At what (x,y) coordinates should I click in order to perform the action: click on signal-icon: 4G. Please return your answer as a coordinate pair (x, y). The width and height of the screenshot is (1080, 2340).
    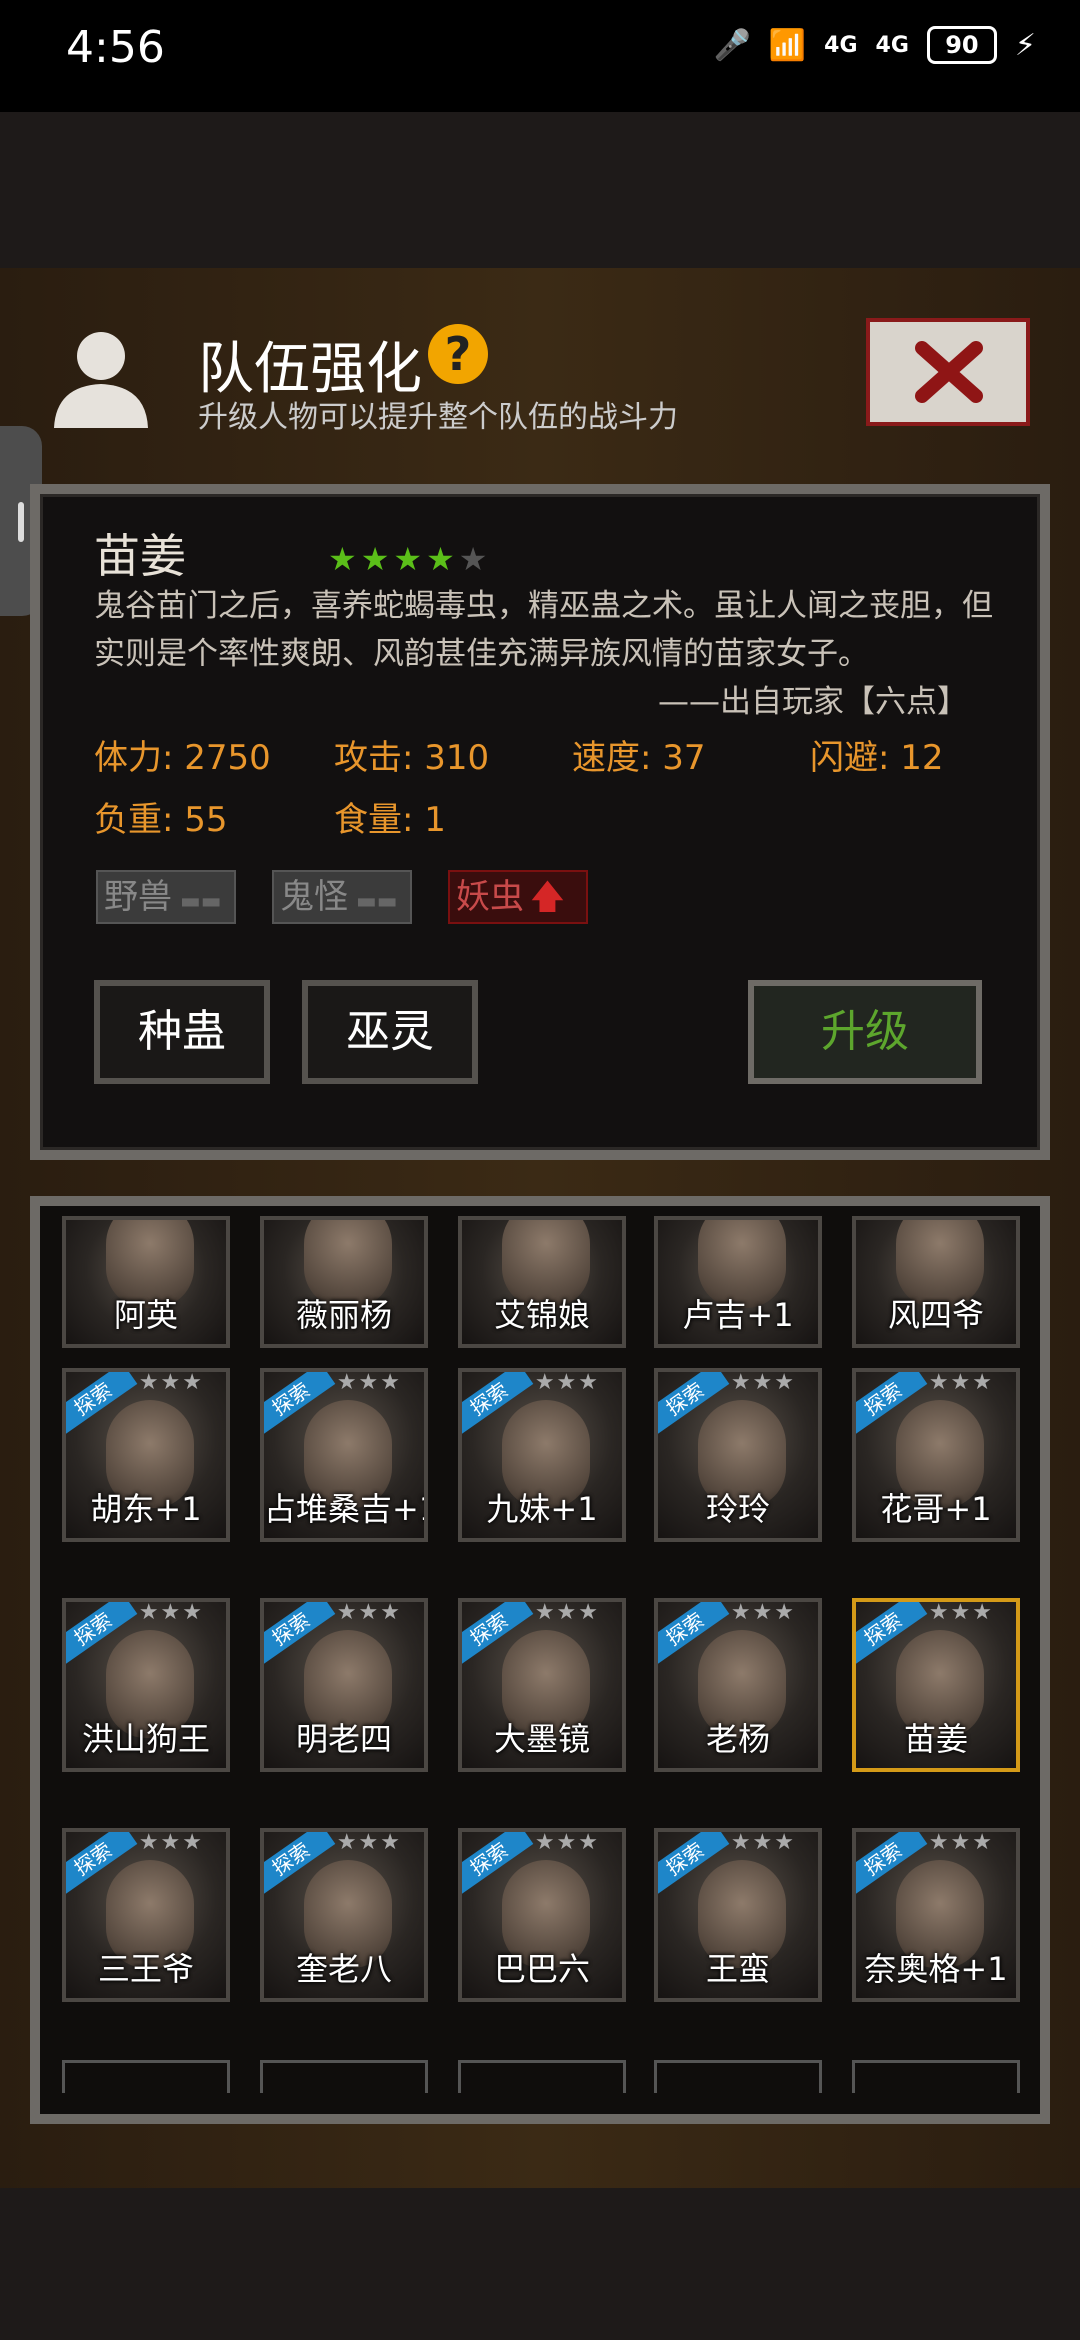
    Looking at the image, I should click on (841, 45).